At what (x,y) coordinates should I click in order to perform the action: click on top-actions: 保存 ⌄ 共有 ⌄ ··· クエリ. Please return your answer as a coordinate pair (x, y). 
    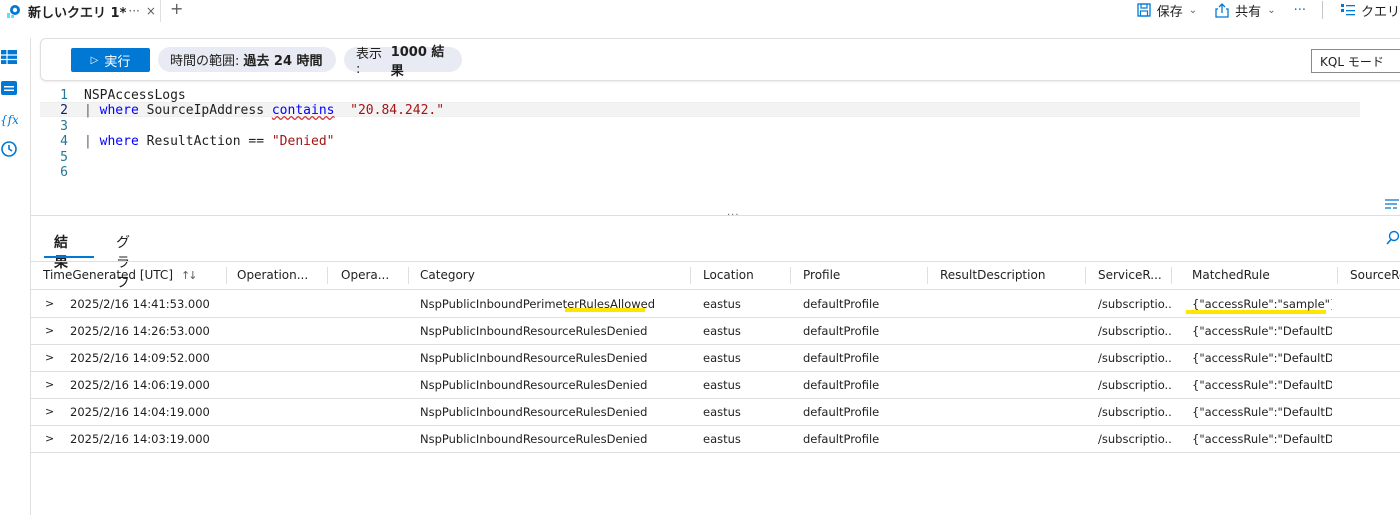
    Looking at the image, I should click on (1259, 10).